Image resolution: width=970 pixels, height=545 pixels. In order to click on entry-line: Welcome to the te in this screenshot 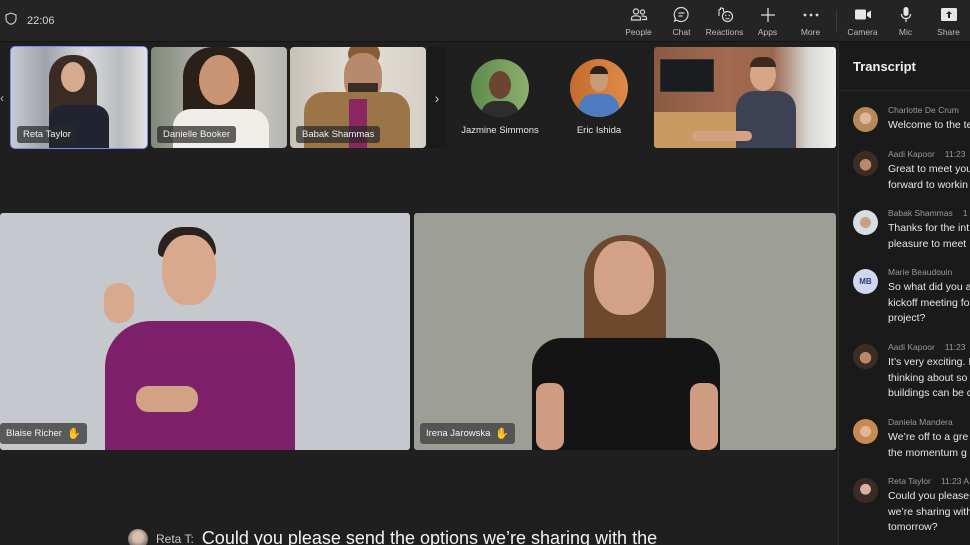, I will do `click(929, 125)`.